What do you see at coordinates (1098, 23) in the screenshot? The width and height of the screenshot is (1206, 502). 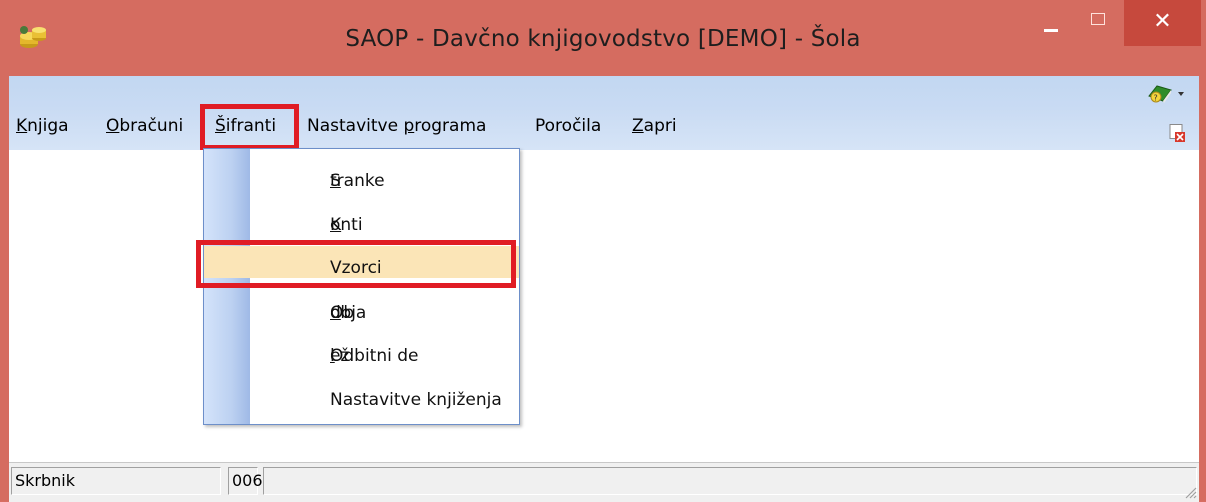 I see `maximize-button` at bounding box center [1098, 23].